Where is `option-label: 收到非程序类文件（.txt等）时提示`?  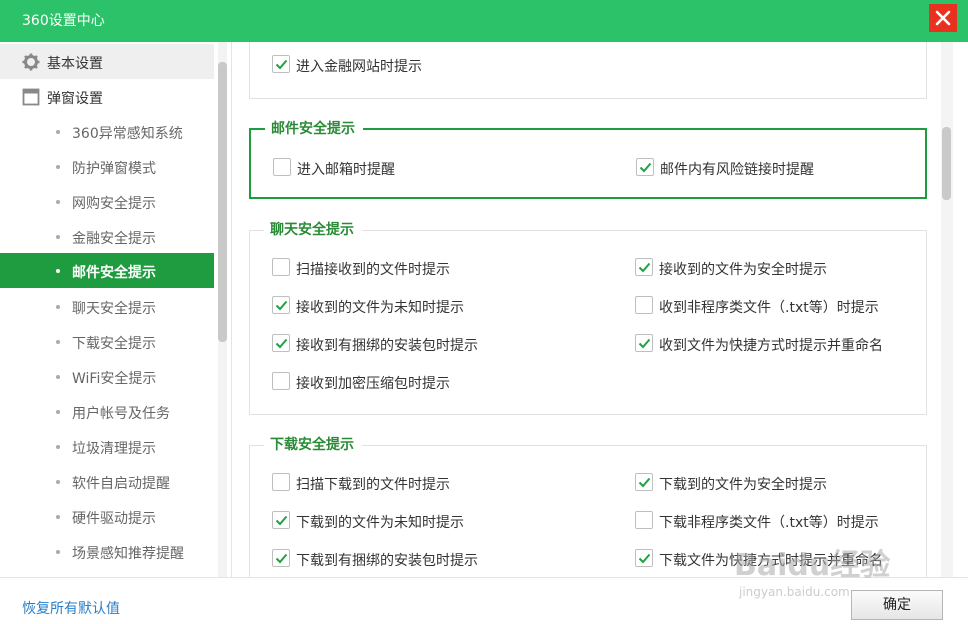
option-label: 收到非程序类文件（.txt等）时提示 is located at coordinates (769, 308).